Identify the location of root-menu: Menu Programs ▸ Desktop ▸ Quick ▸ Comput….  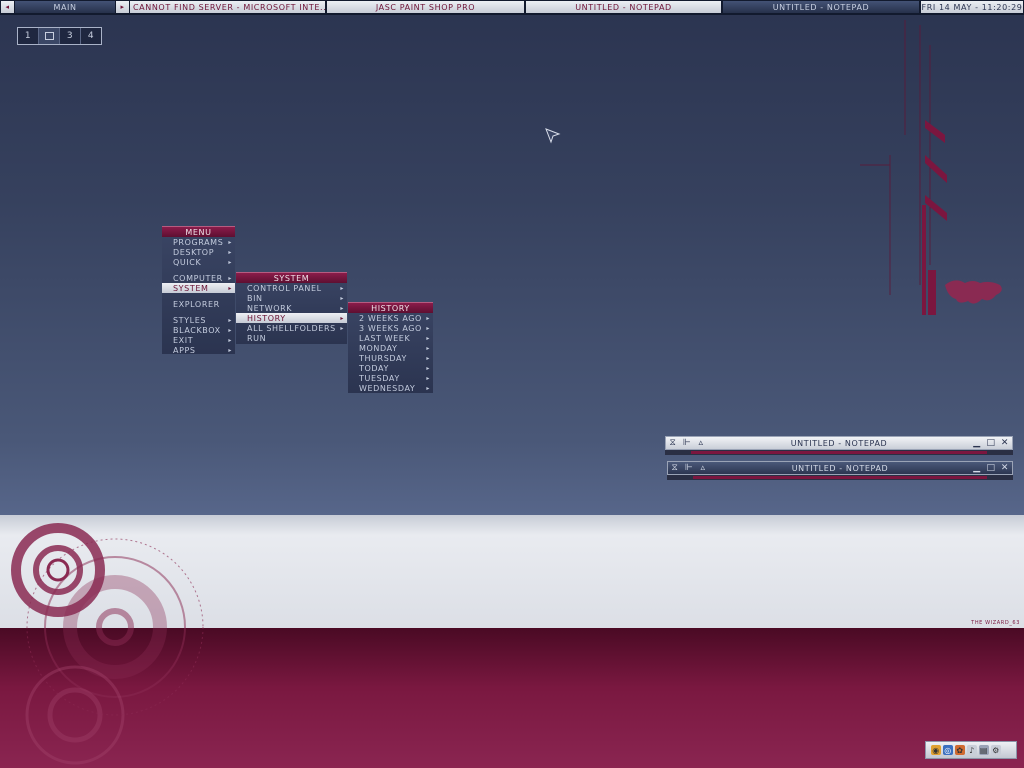
(198, 290).